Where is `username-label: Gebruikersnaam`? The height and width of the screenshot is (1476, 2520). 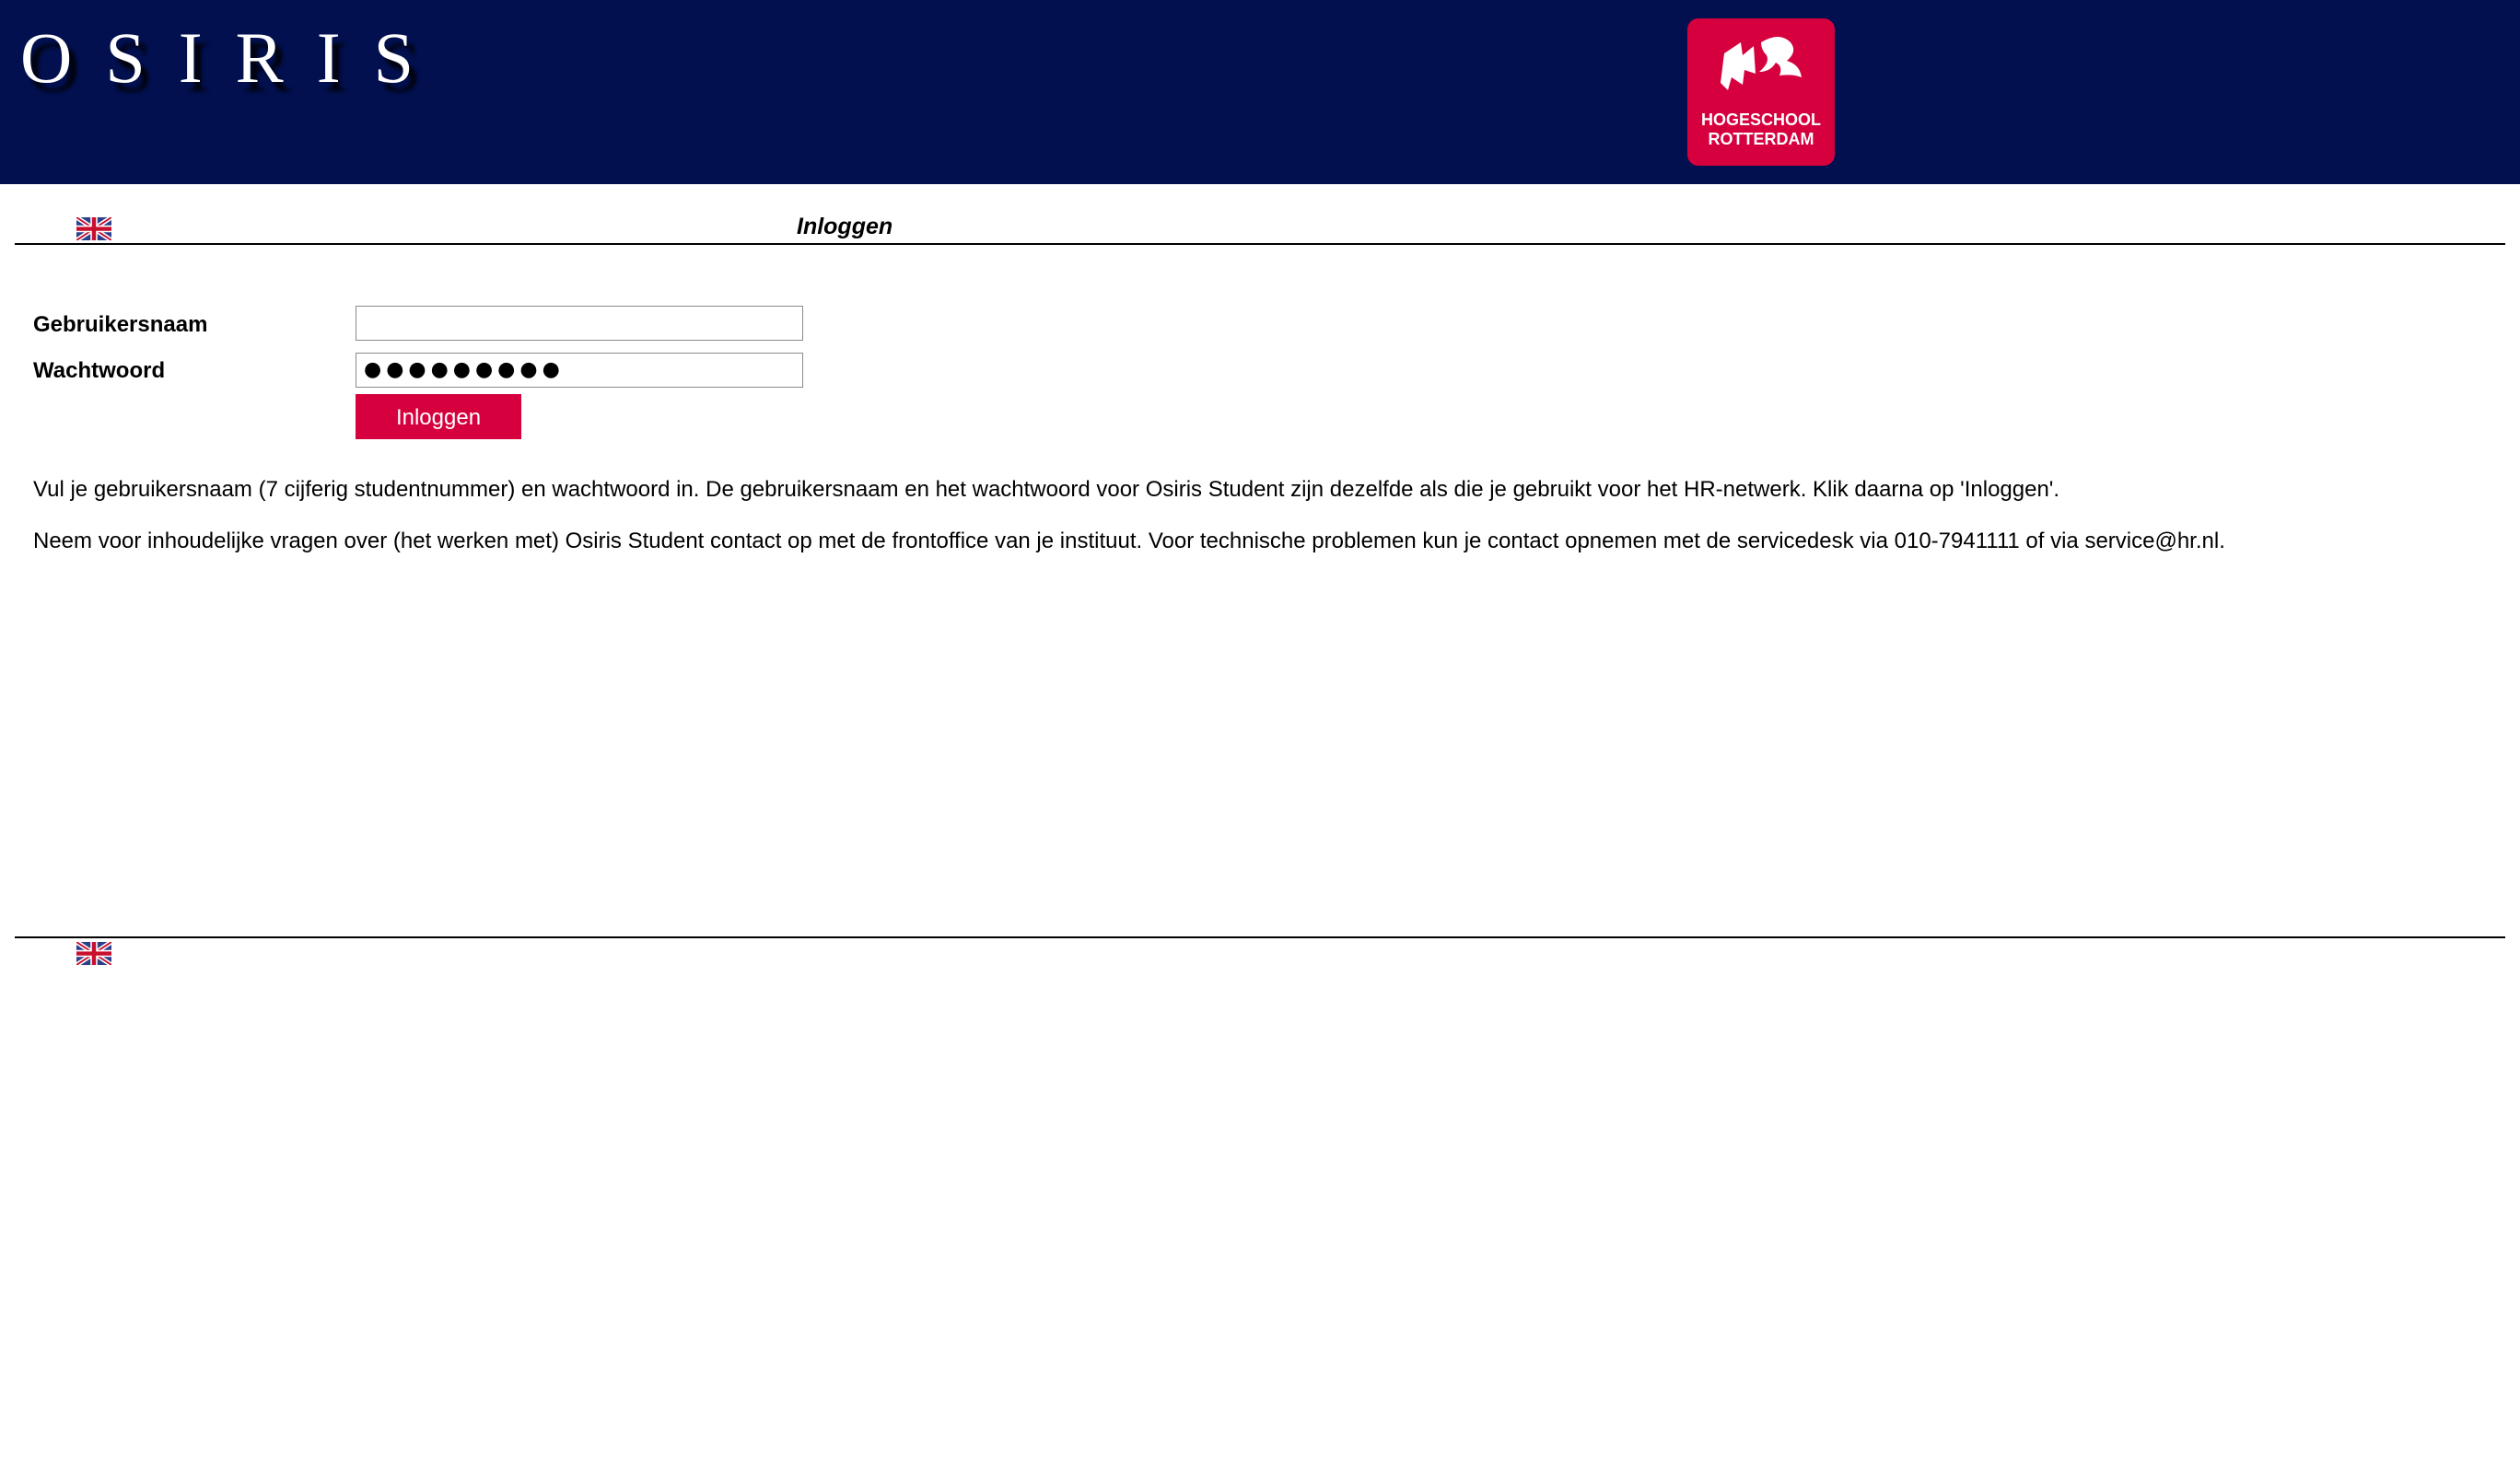
username-label: Gebruikersnaam is located at coordinates (120, 325).